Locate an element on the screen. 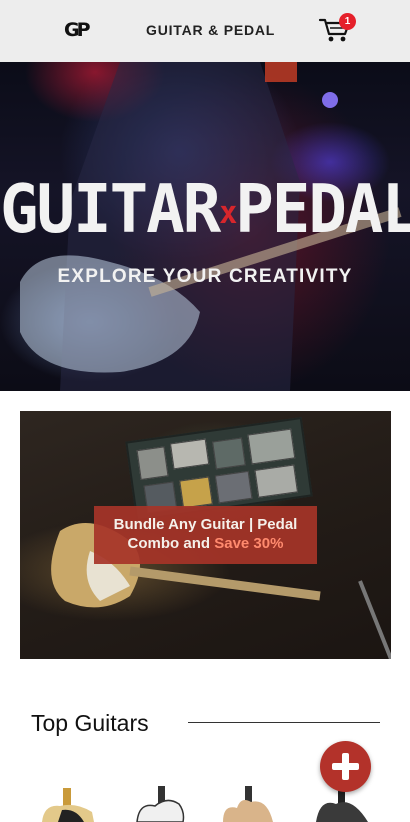 This screenshot has height=822, width=410. section-title-top-guitars: Top Guitars is located at coordinates (90, 723).